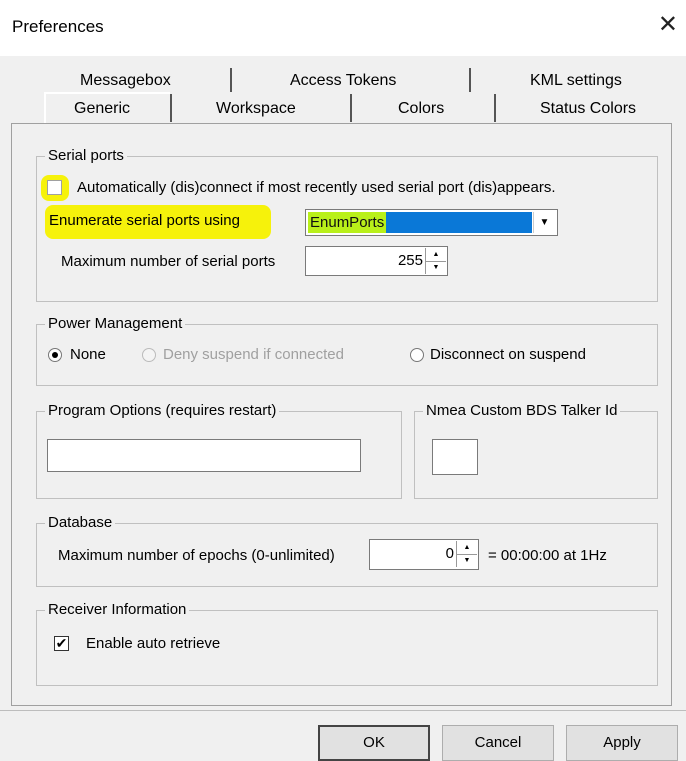 Image resolution: width=686 pixels, height=761 pixels. Describe the element at coordinates (544, 222) in the screenshot. I see `chevron-down-icon: ▼` at that location.